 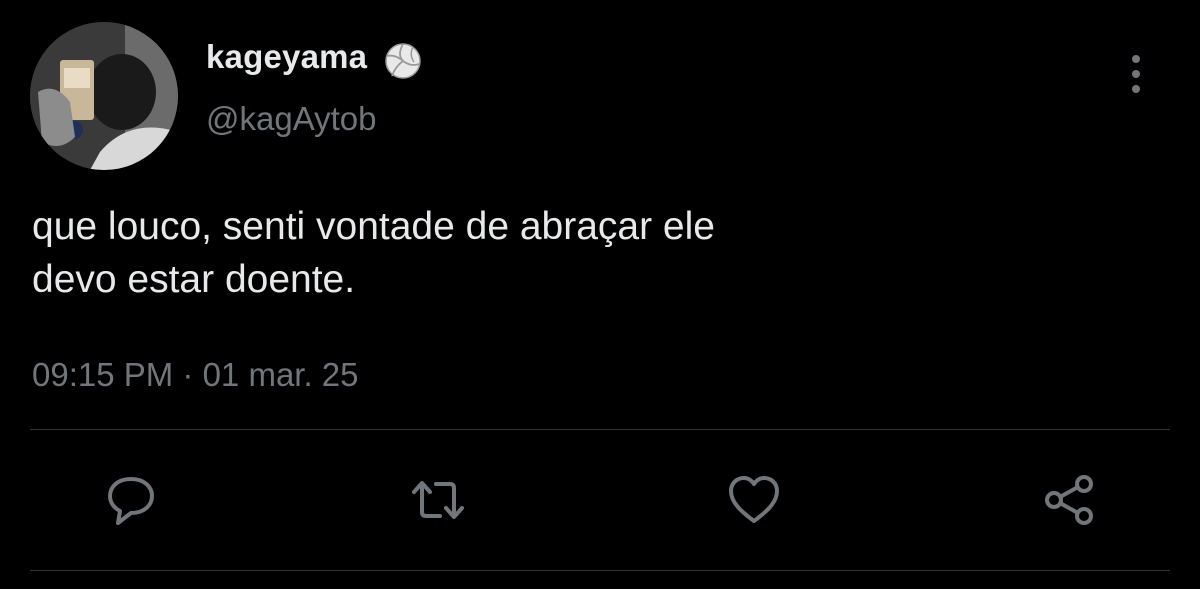 I want to click on user-handle: @kagAytob, so click(x=291, y=119).